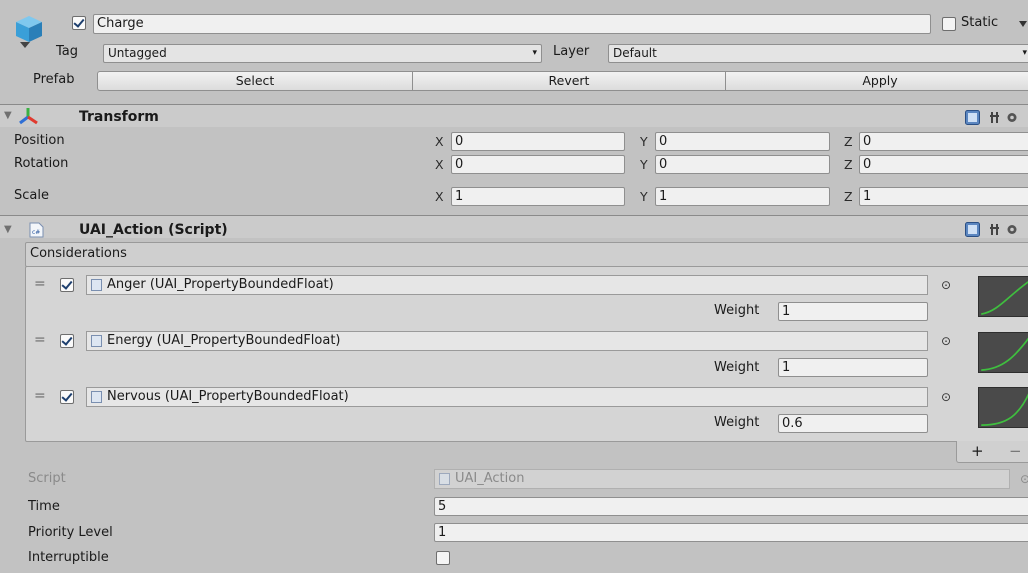 Image resolution: width=1028 pixels, height=573 pixels. What do you see at coordinates (44, 506) in the screenshot?
I see `time-label: Time` at bounding box center [44, 506].